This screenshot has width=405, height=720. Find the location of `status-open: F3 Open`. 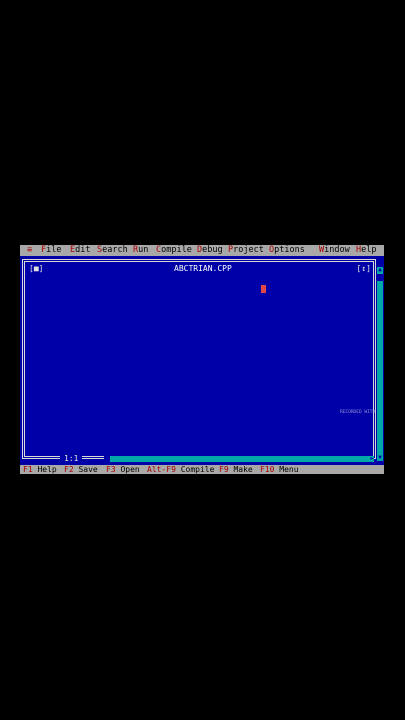

status-open: F3 Open is located at coordinates (123, 469).